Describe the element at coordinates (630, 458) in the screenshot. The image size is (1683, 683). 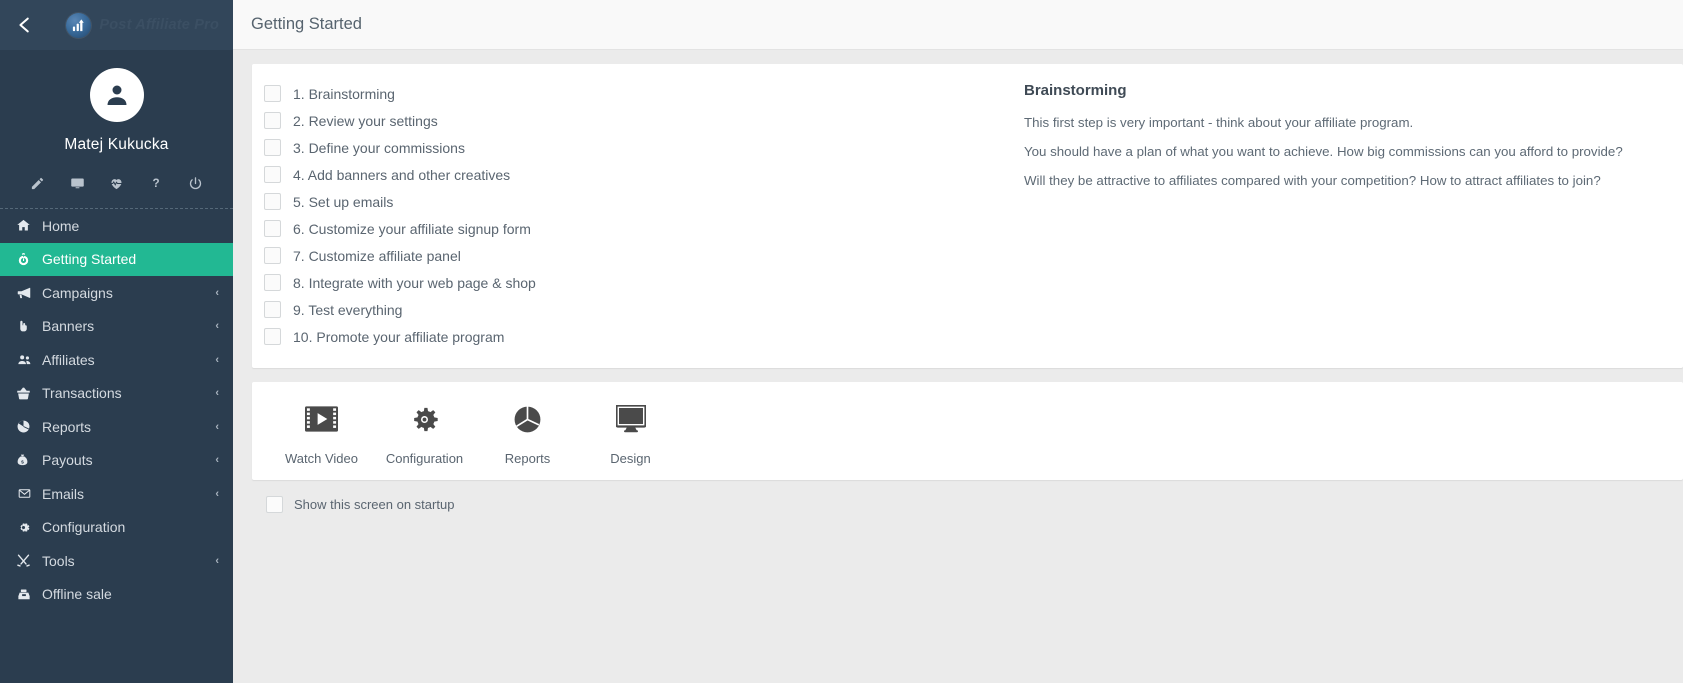
I see `shortcut-label: Design` at that location.